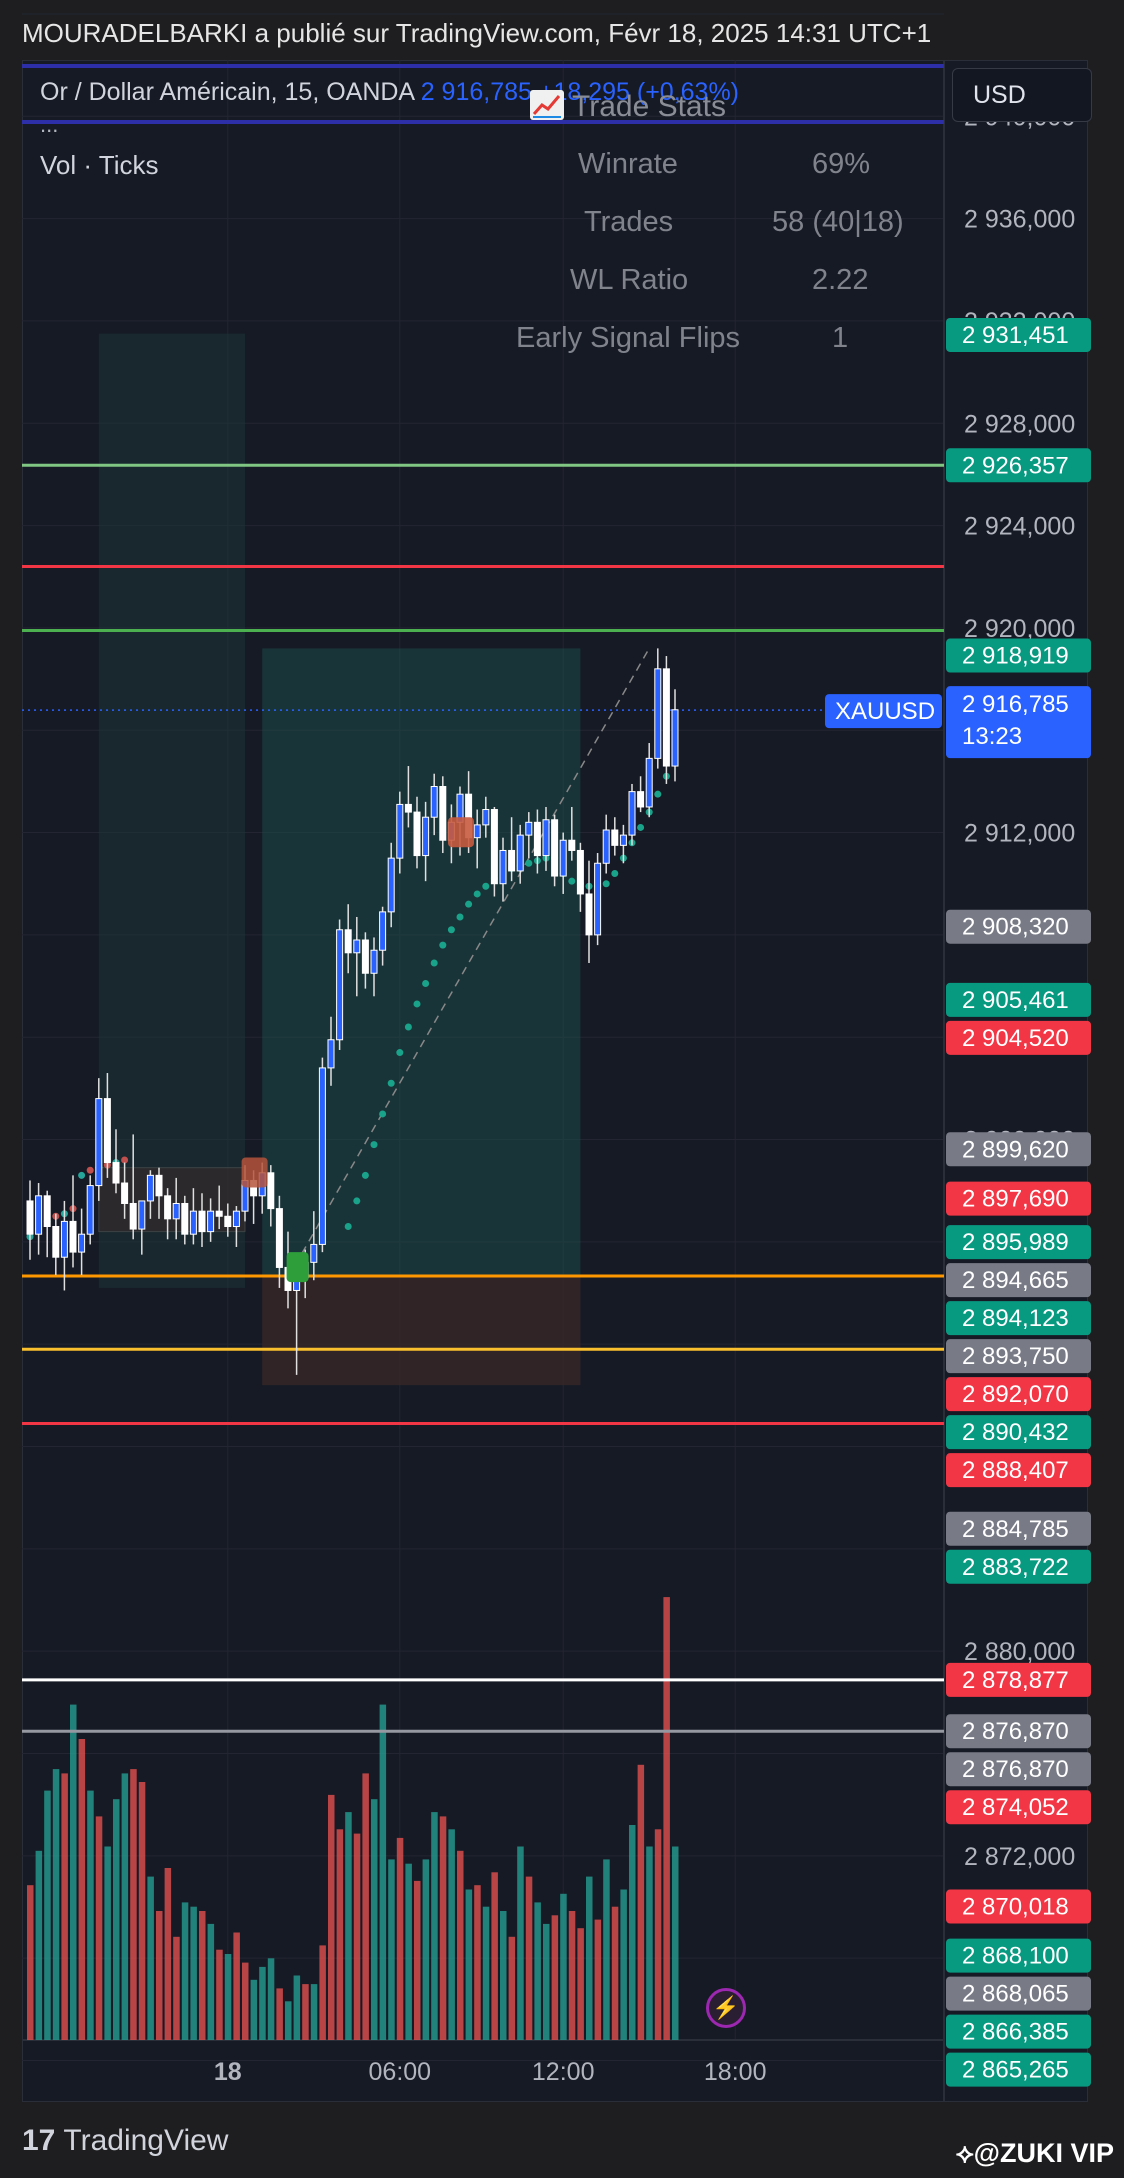  Describe the element at coordinates (885, 711) in the screenshot. I see `symbol-tag-label: XAUUSD` at that location.